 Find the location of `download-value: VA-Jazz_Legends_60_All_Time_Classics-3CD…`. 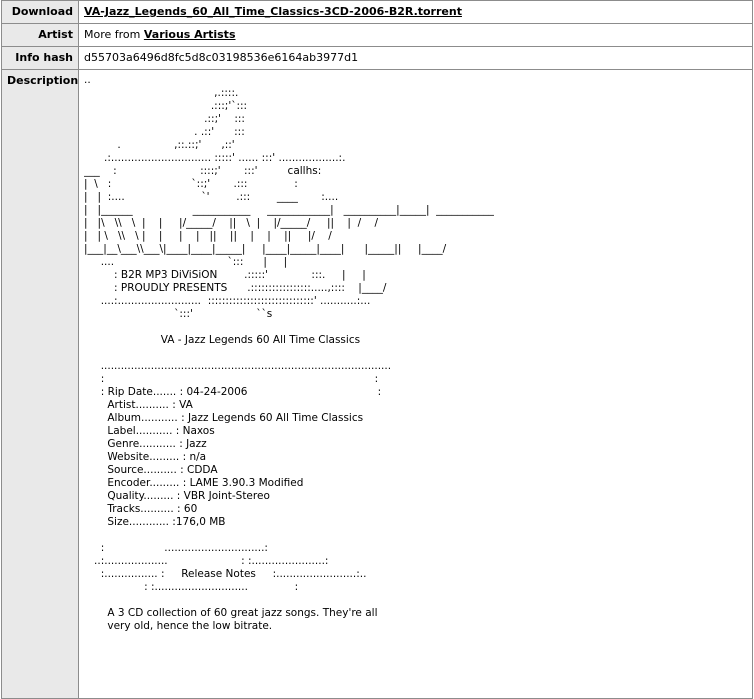

download-value: VA-Jazz_Legends_60_All_Time_Classics-3CD… is located at coordinates (415, 12).